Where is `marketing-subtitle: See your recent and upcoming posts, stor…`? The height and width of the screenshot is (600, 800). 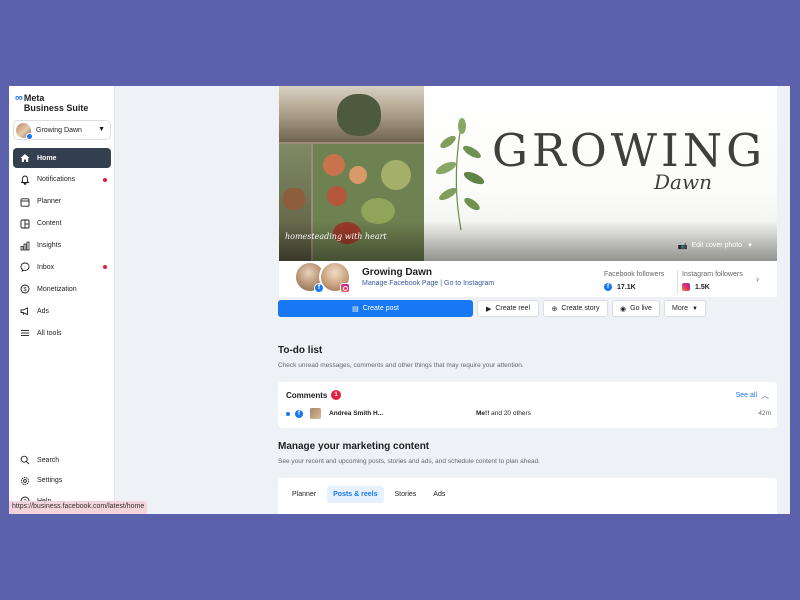 marketing-subtitle: See your recent and upcoming posts, stor… is located at coordinates (409, 461).